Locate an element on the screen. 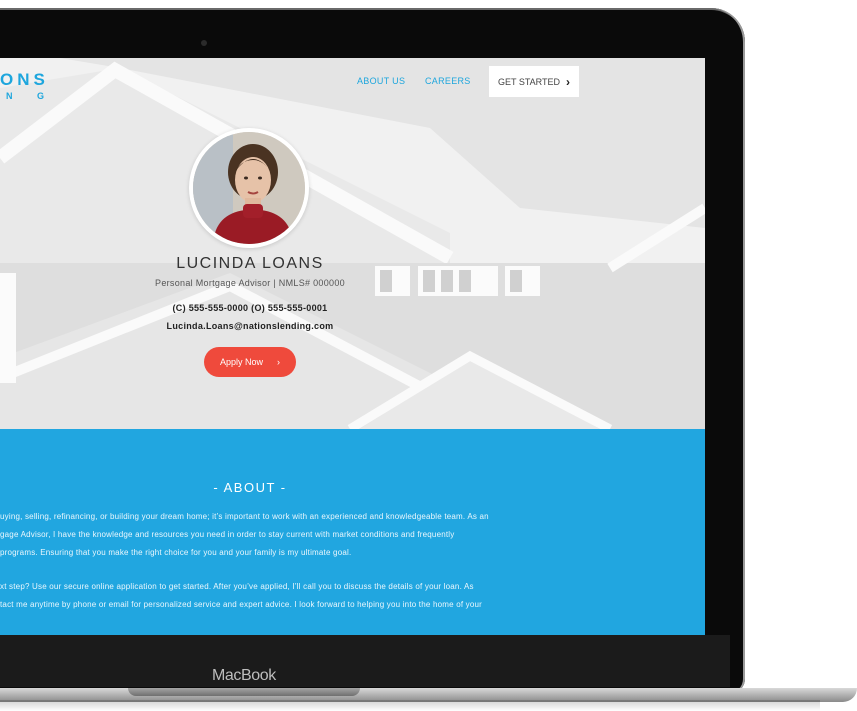 Image resolution: width=857 pixels, height=711 pixels. about-heading: - ABOUT - is located at coordinates (250, 487).